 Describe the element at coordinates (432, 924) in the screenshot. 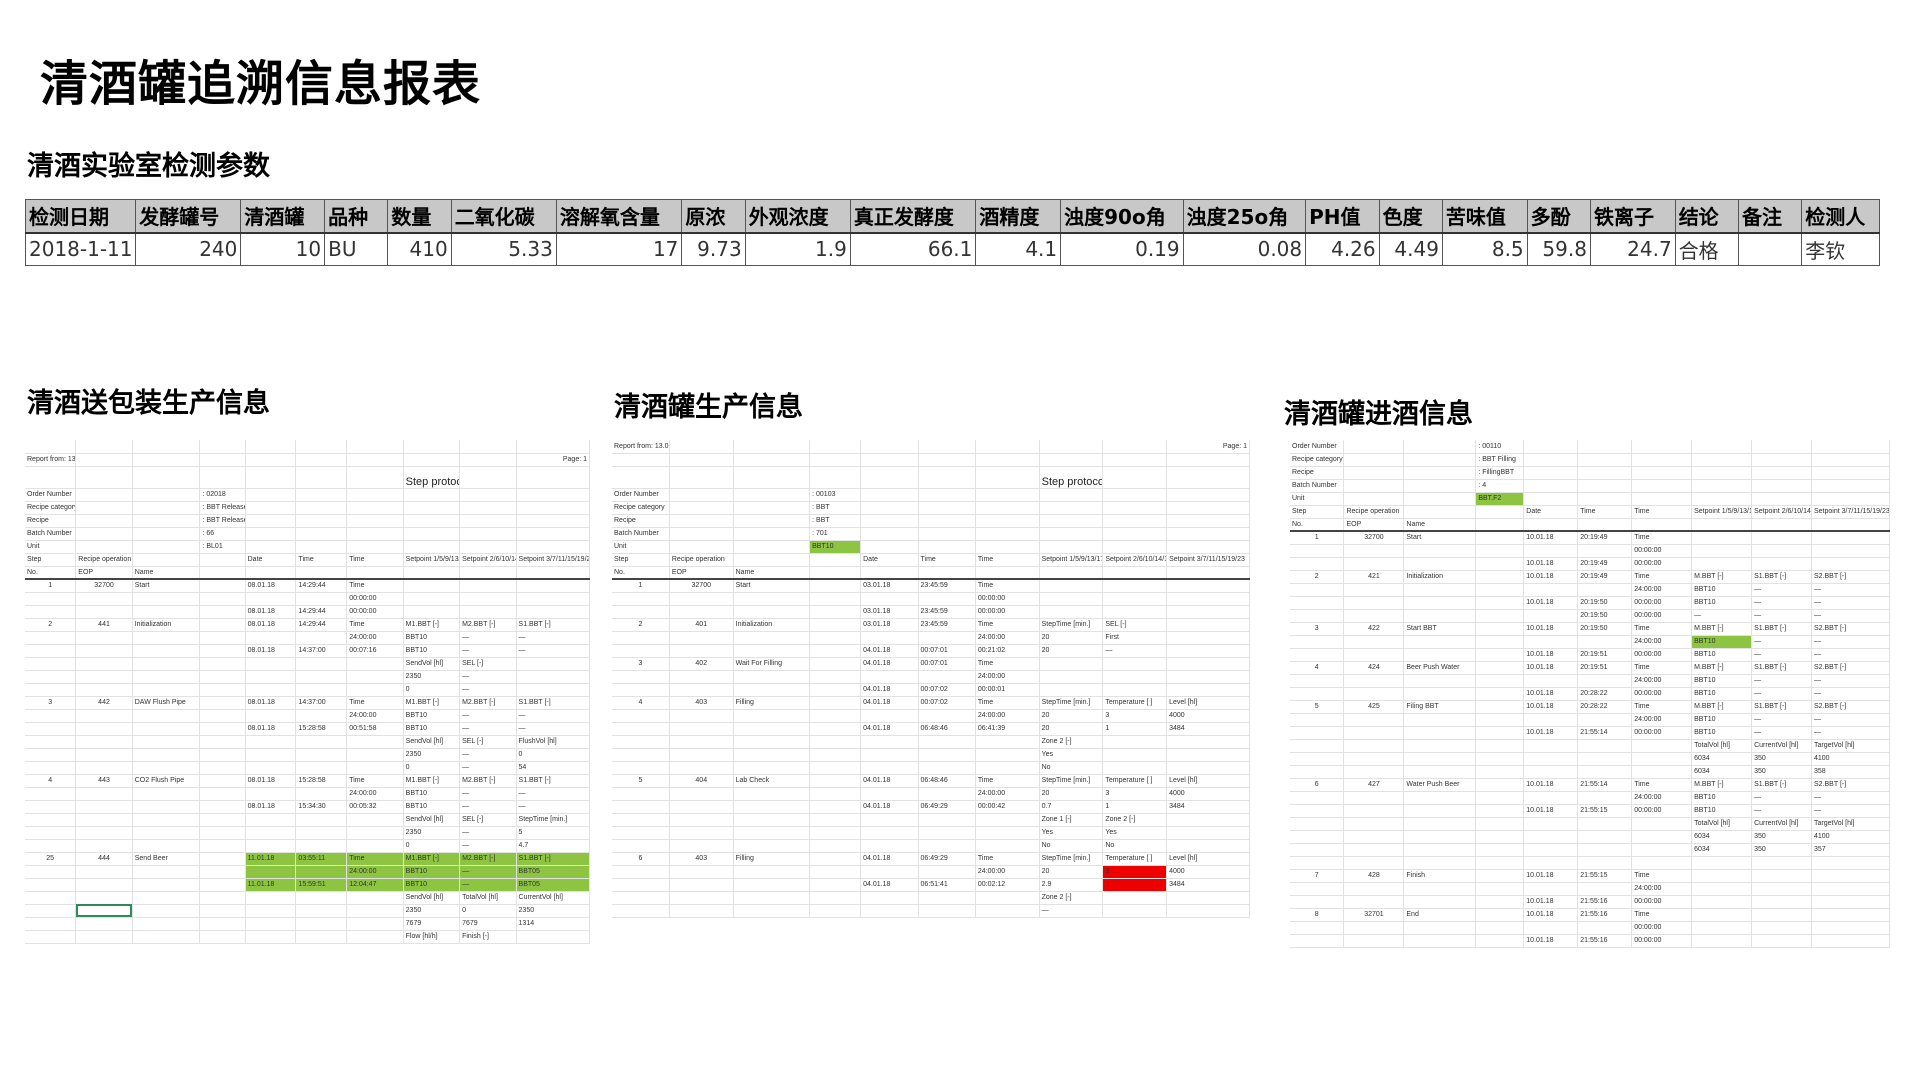

I see `protocol-cell: 7679` at that location.